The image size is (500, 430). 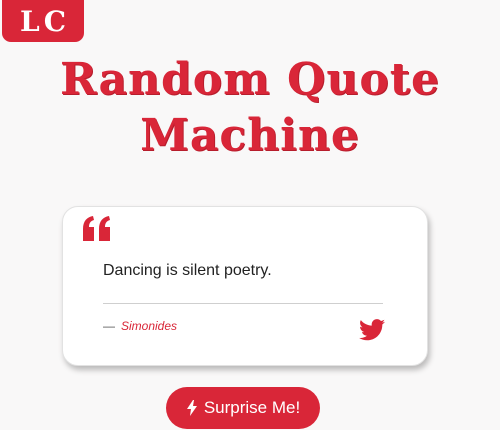 What do you see at coordinates (191, 408) in the screenshot?
I see `bolt-icon` at bounding box center [191, 408].